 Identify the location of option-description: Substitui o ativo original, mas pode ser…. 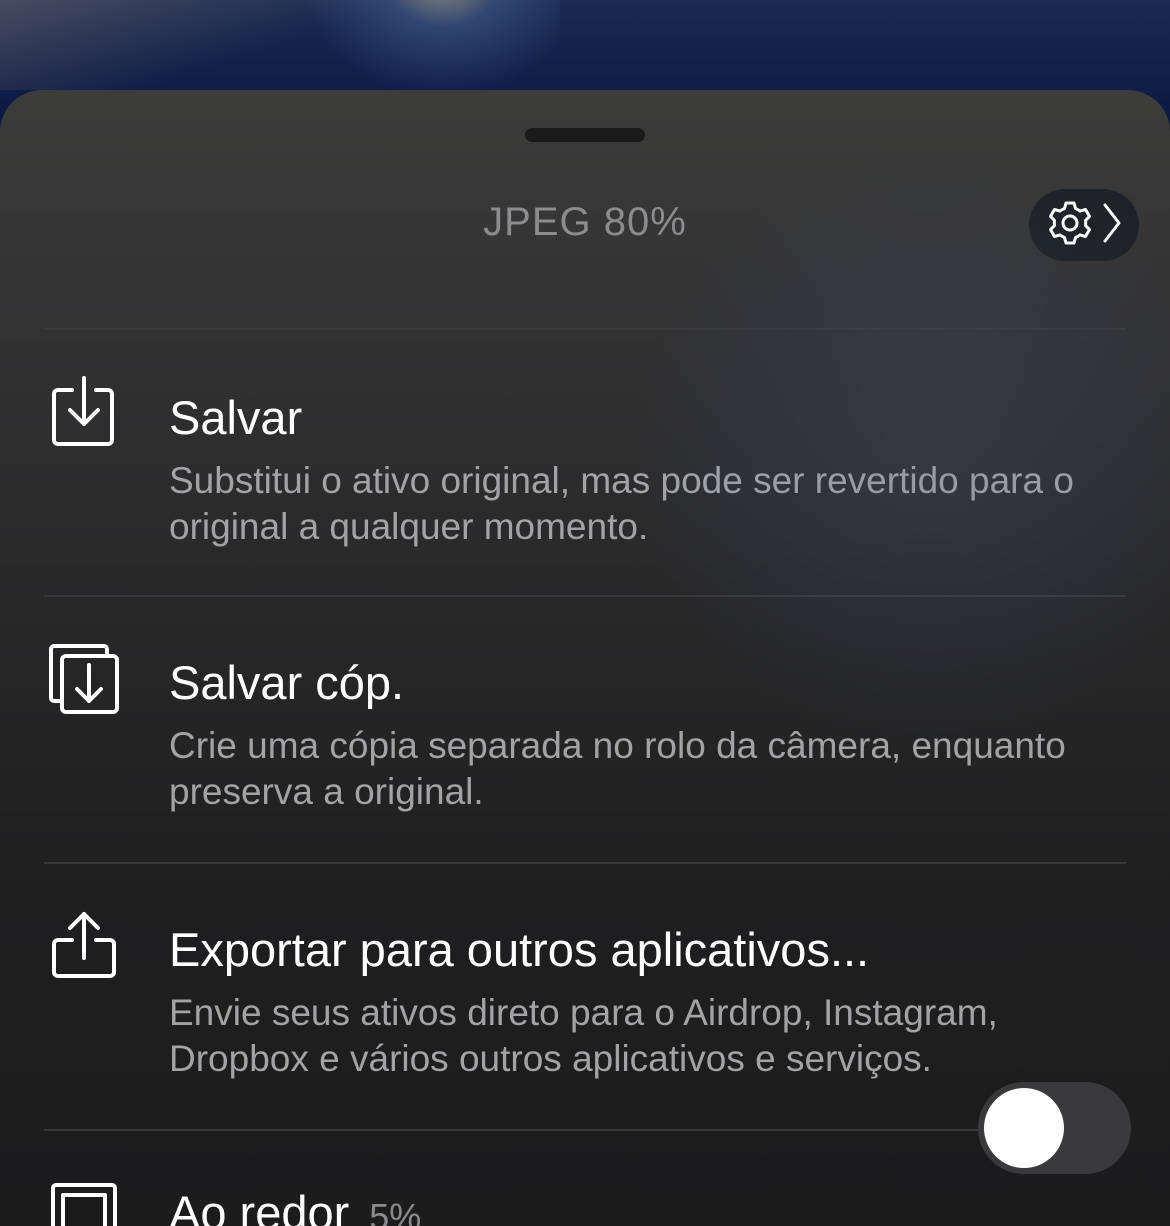
(621, 503).